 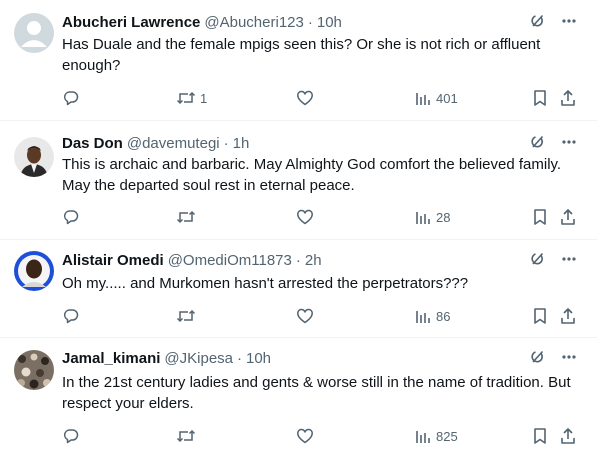 I want to click on views-button: 86, so click(x=432, y=316).